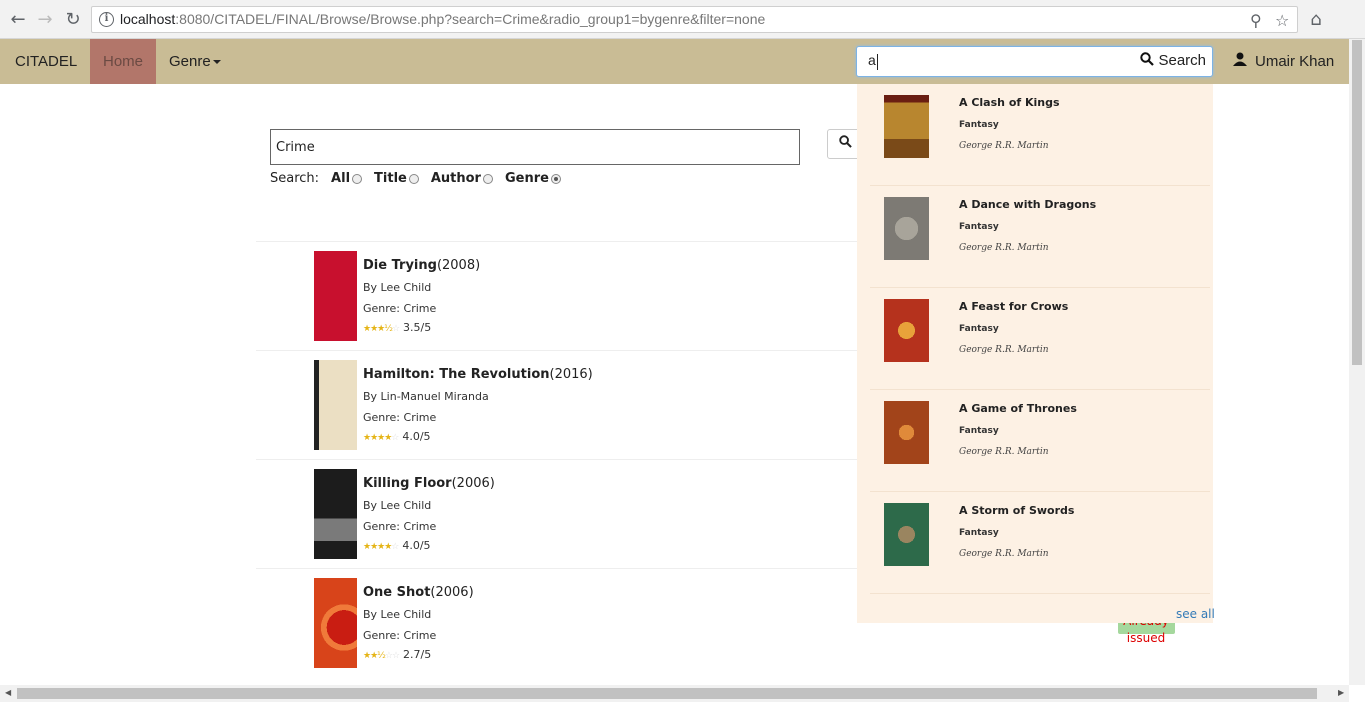  Describe the element at coordinates (1034, 61) in the screenshot. I see `navbar-search-input: a Search` at that location.